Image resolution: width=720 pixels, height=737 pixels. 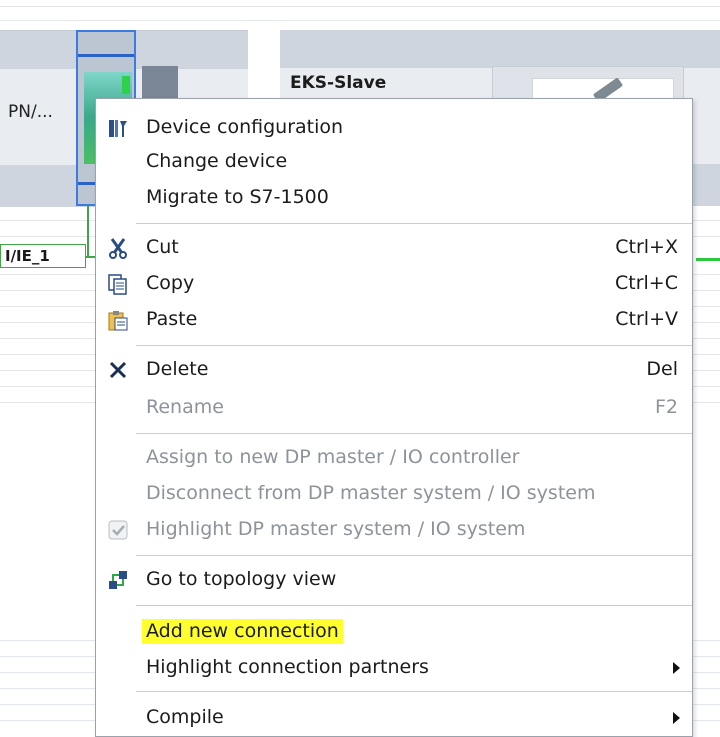 I want to click on shortcut-label: Ctrl+C, so click(x=646, y=283).